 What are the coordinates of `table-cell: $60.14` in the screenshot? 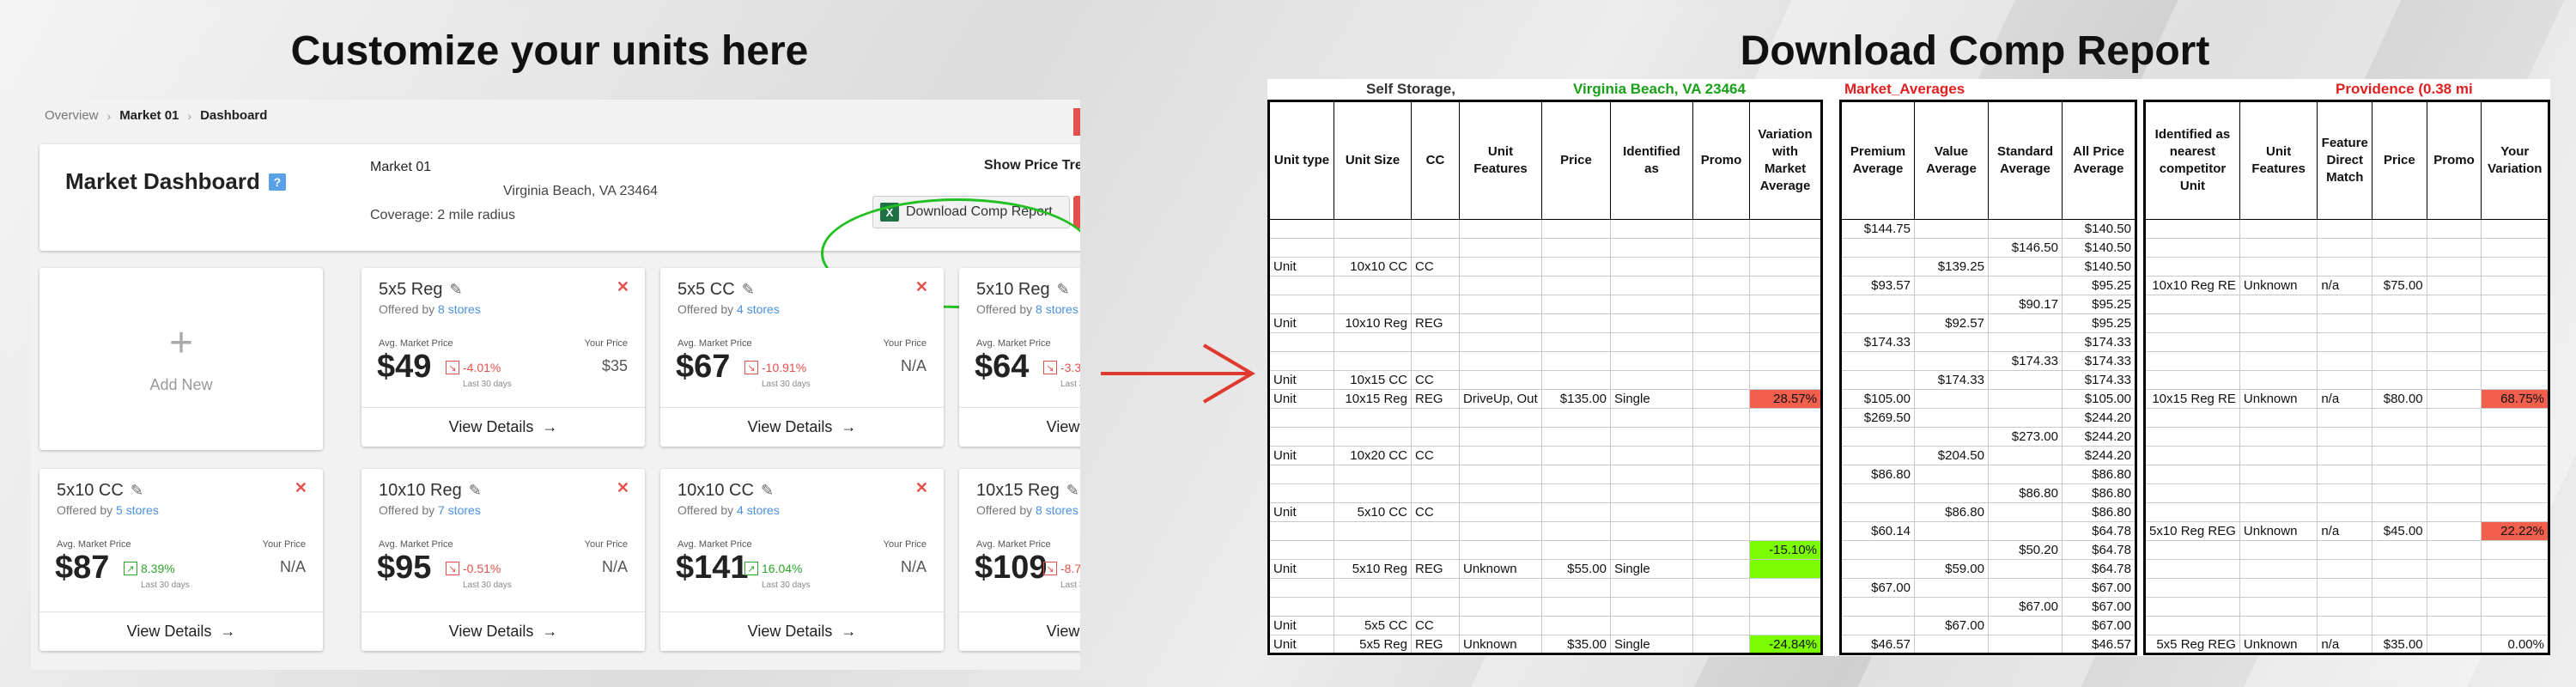 It's located at (1878, 531).